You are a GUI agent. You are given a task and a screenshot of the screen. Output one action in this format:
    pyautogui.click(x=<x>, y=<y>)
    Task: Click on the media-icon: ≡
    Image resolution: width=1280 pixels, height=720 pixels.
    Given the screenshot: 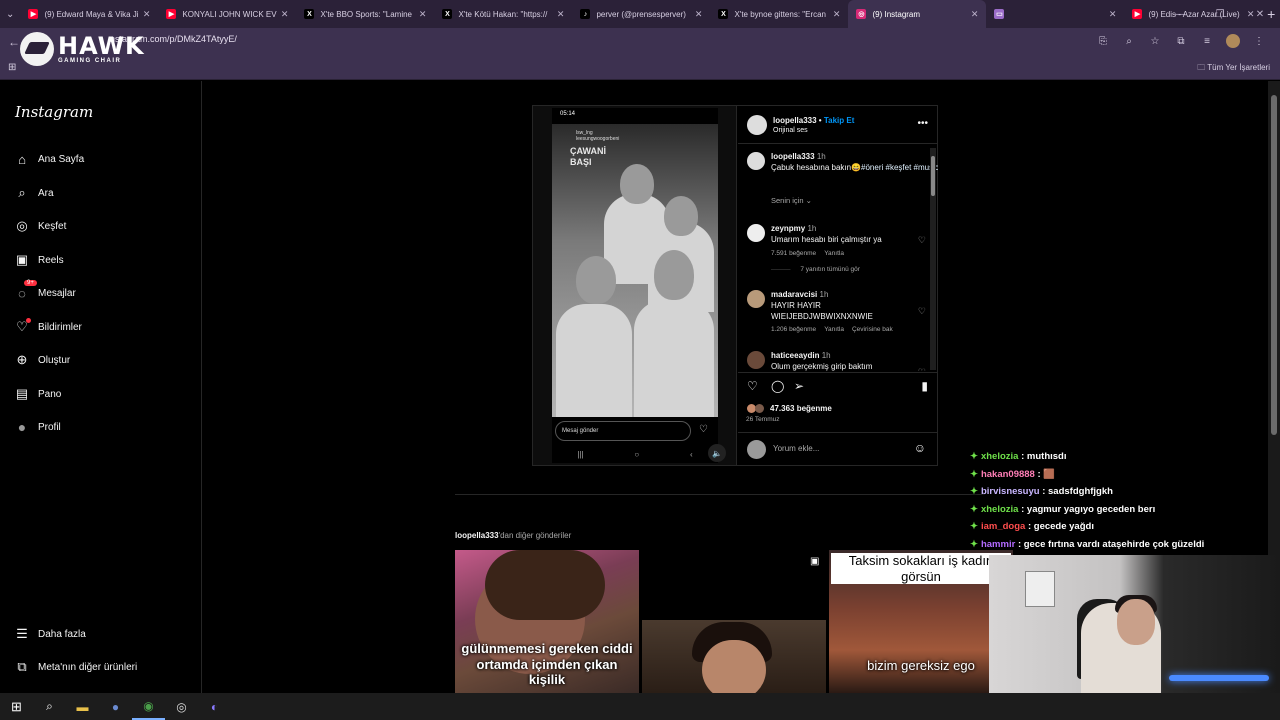 What is the action you would take?
    pyautogui.click(x=1207, y=41)
    